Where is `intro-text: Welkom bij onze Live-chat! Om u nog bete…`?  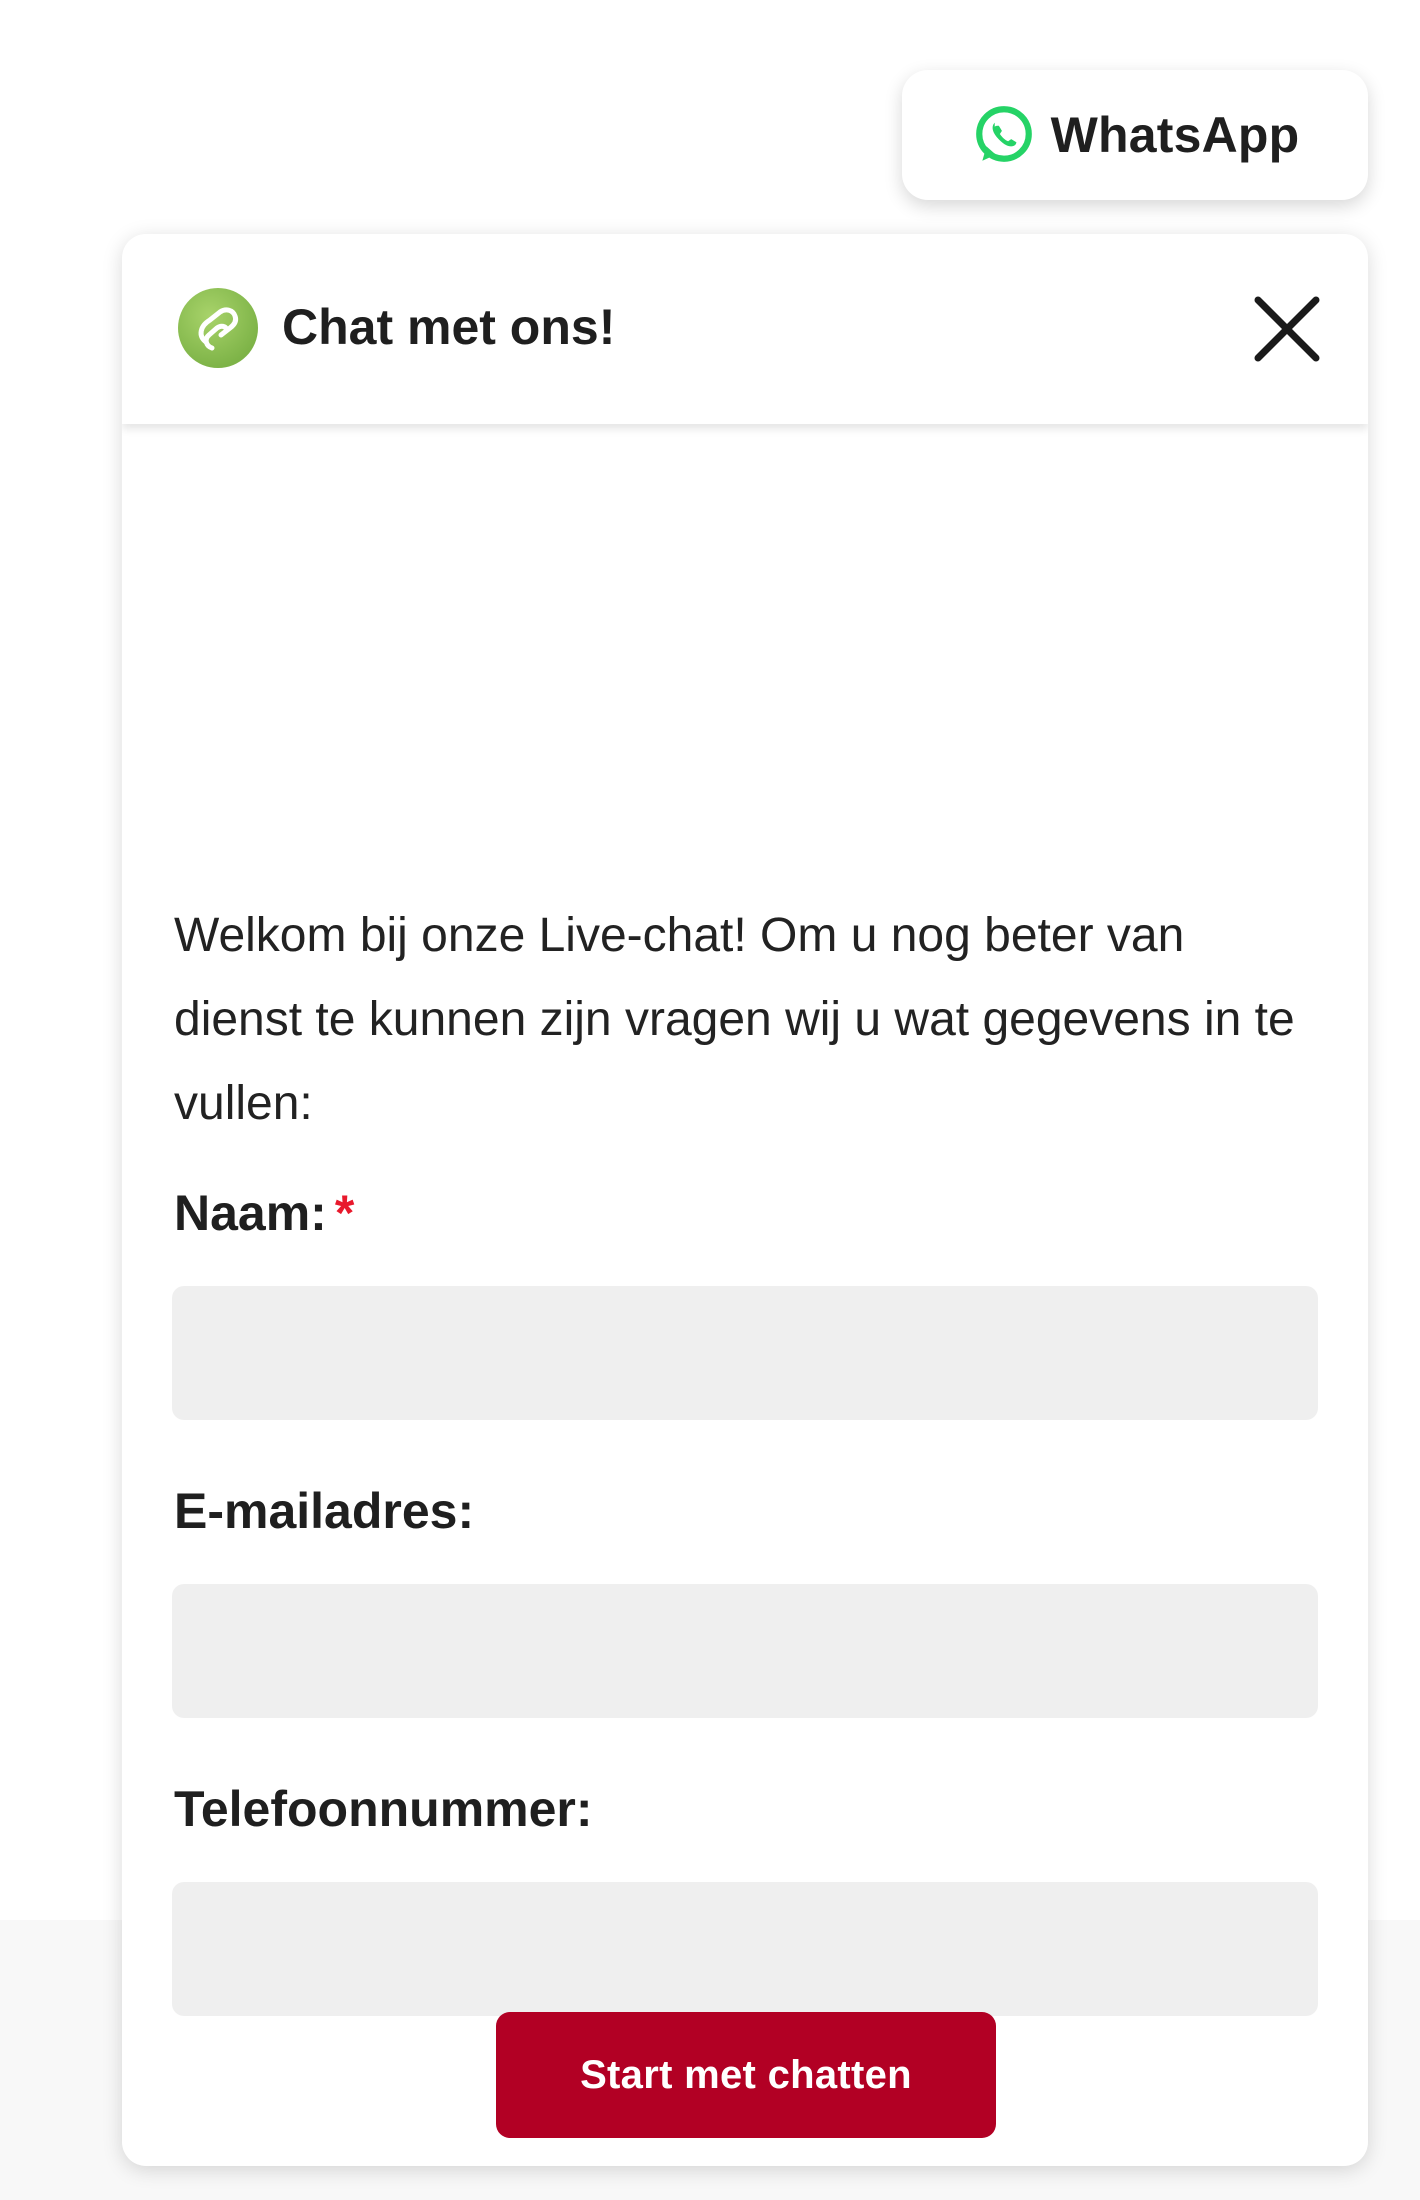
intro-text: Welkom bij onze Live-chat! Om u nog bete… is located at coordinates (734, 1019).